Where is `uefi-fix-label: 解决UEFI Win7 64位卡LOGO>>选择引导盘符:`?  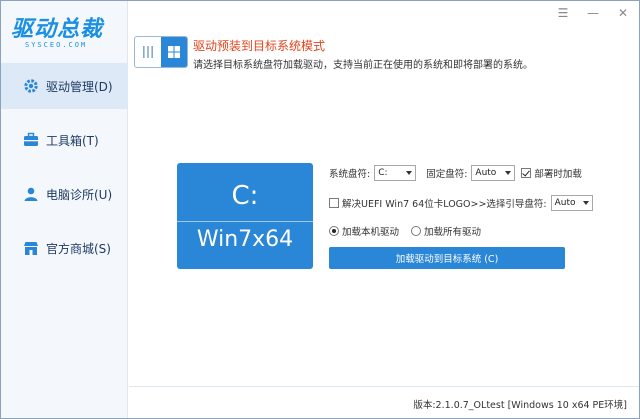 uefi-fix-label: 解决UEFI Win7 64位卡LOGO>>选择引导盘符: is located at coordinates (444, 204).